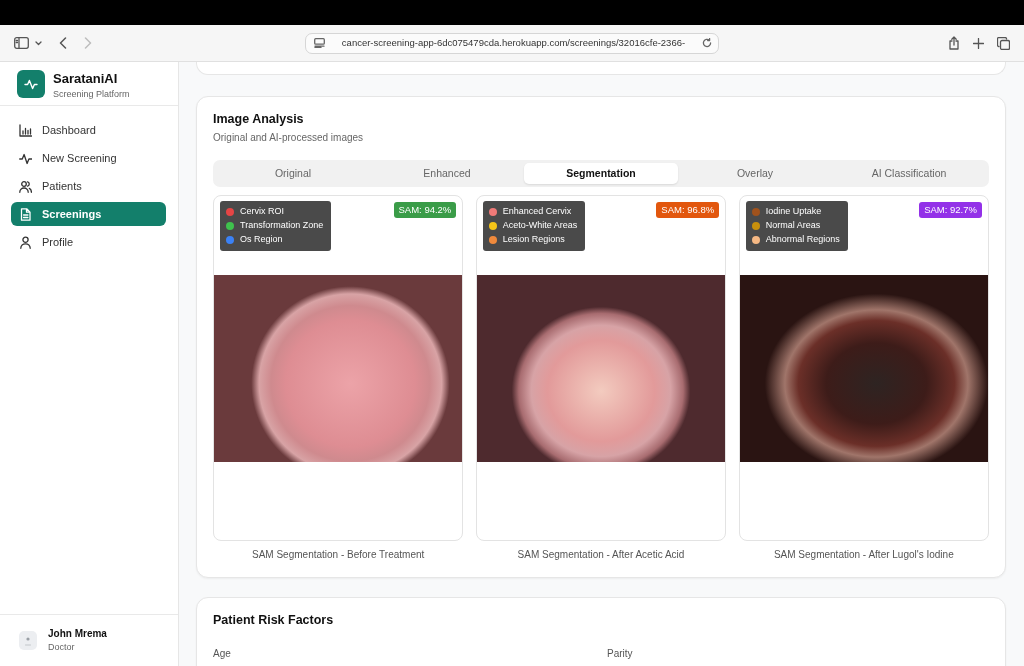 The width and height of the screenshot is (1024, 666). I want to click on field-label: Parity, so click(620, 653).